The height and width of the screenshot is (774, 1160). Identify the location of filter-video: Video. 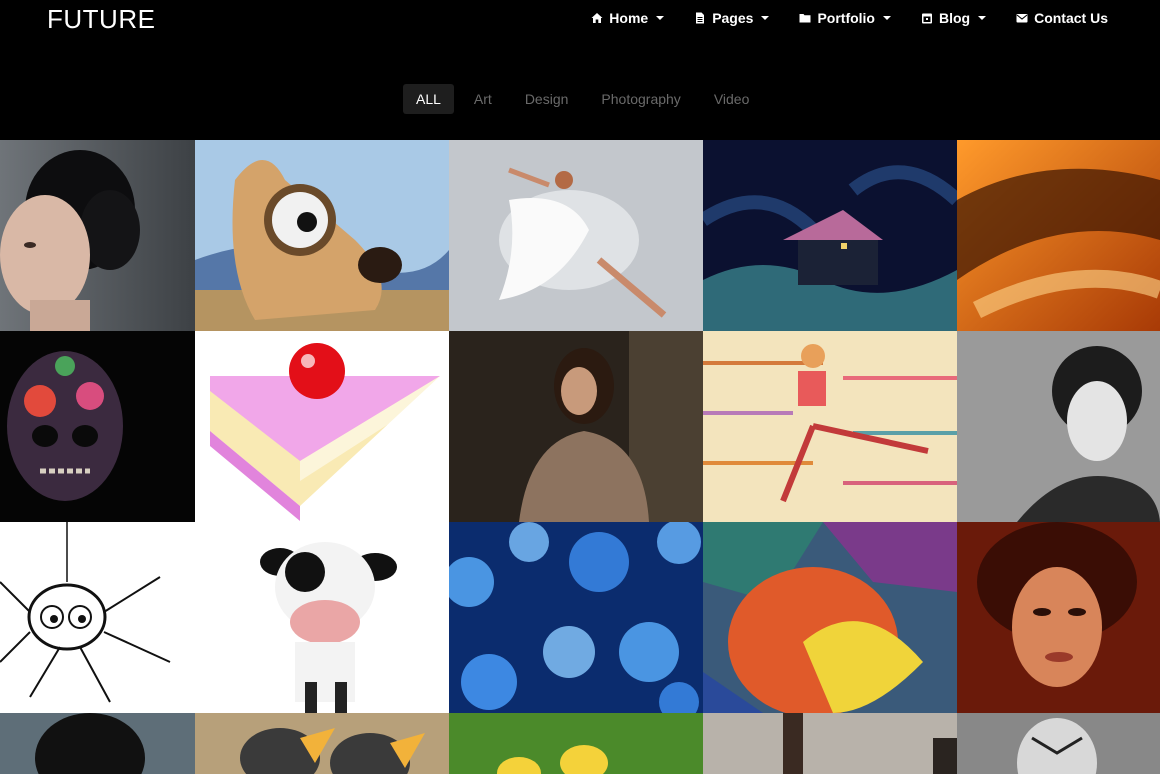
(732, 99).